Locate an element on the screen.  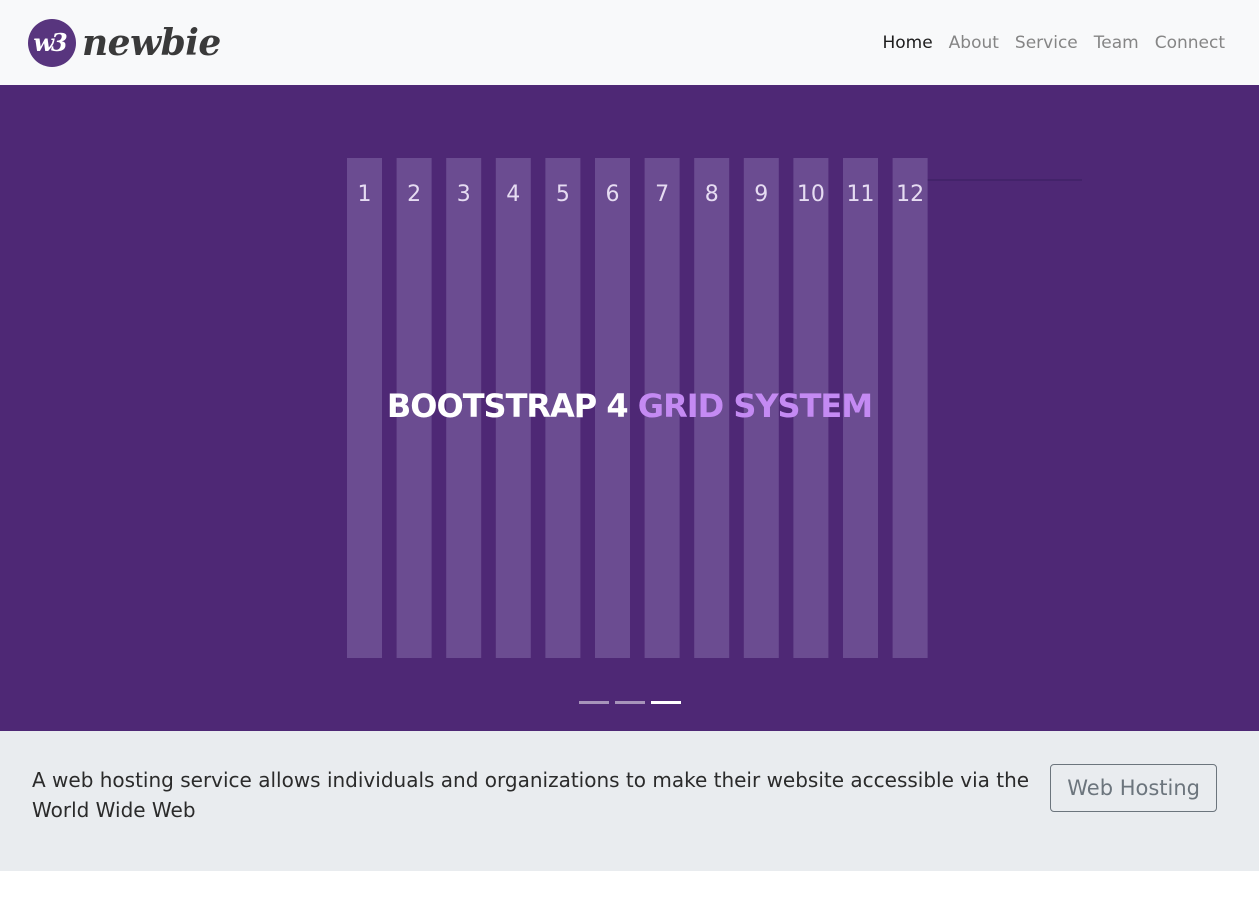
grid-column-number: 1 is located at coordinates (365, 194).